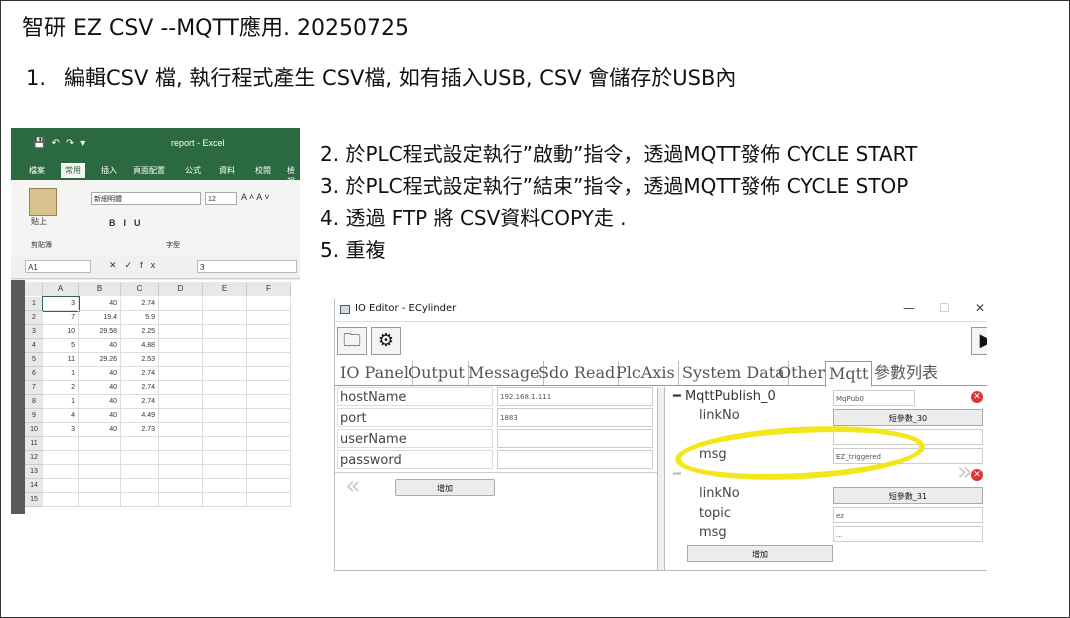  I want to click on row-header: 12, so click(34, 458).